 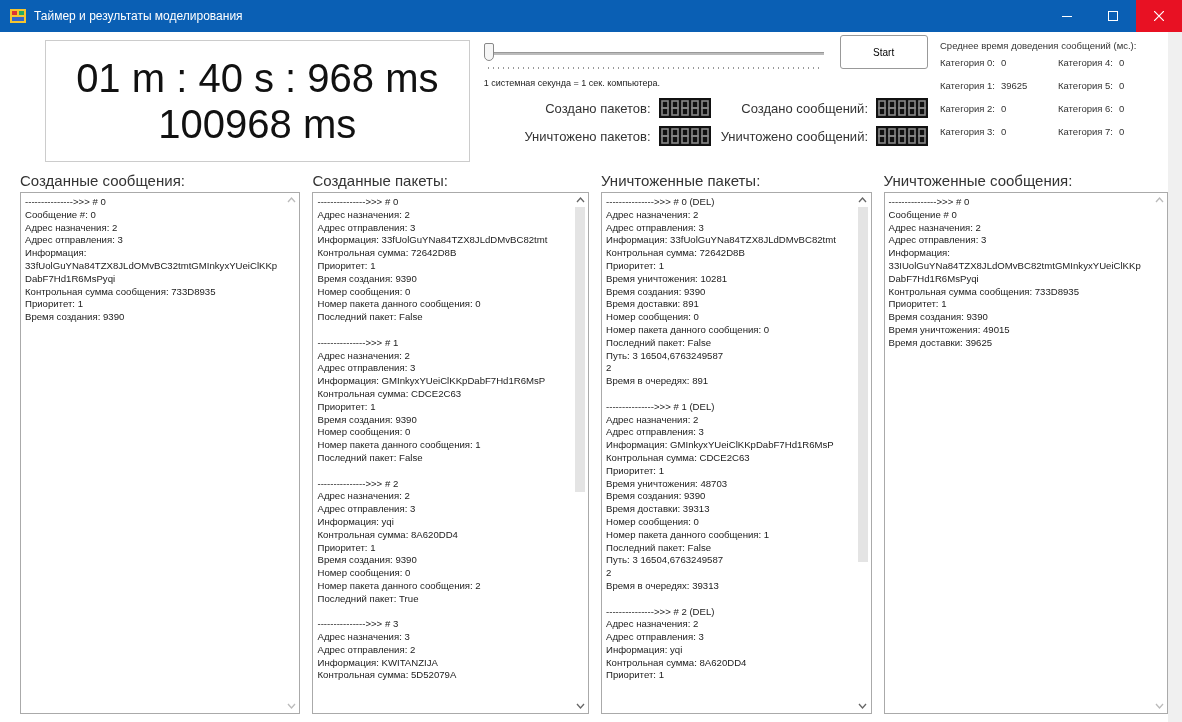 What do you see at coordinates (380, 181) in the screenshot?
I see `panel-title: Созданные пакеты:` at bounding box center [380, 181].